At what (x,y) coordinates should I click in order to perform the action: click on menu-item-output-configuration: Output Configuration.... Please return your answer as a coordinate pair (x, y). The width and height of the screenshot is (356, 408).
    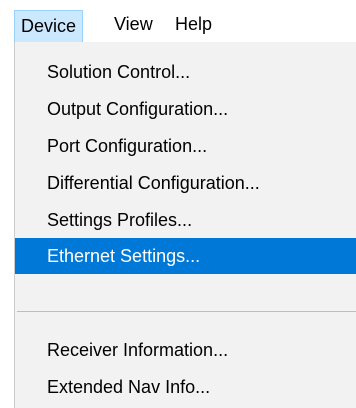
    Looking at the image, I should click on (185, 109).